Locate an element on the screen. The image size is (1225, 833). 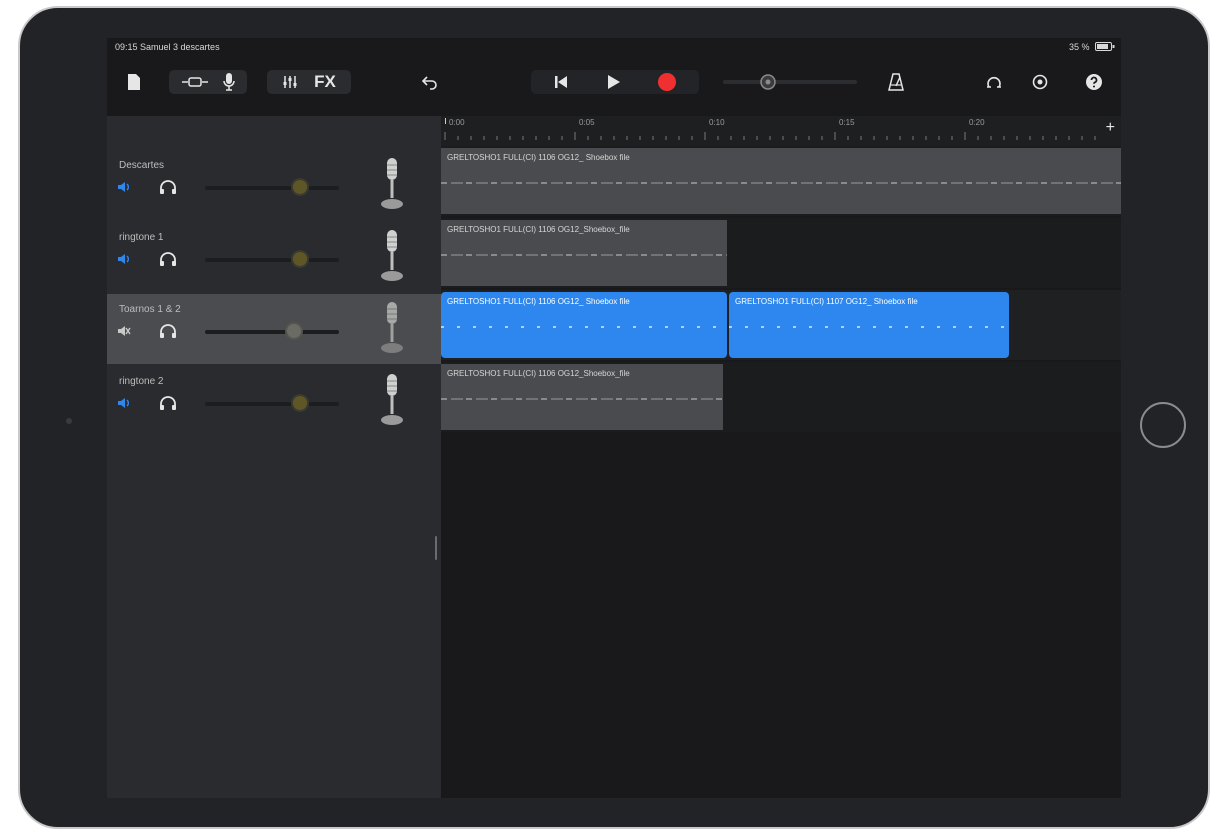
microphone-button is located at coordinates (229, 82).